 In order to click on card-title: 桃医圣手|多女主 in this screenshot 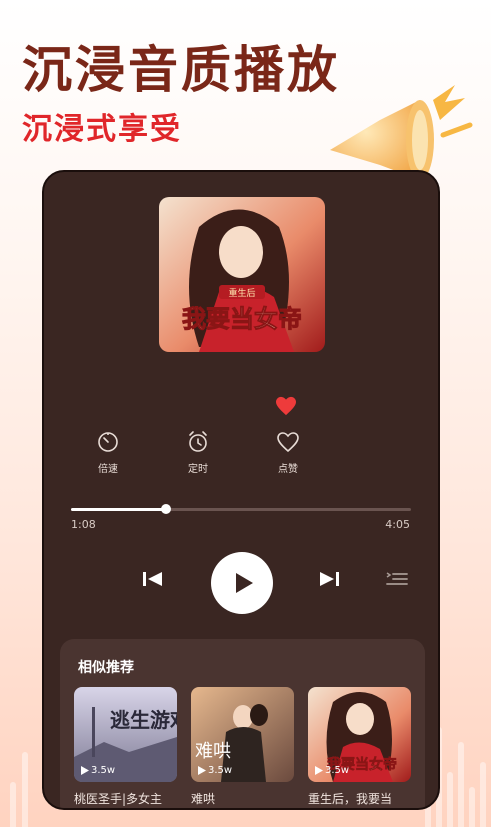, I will do `click(118, 799)`.